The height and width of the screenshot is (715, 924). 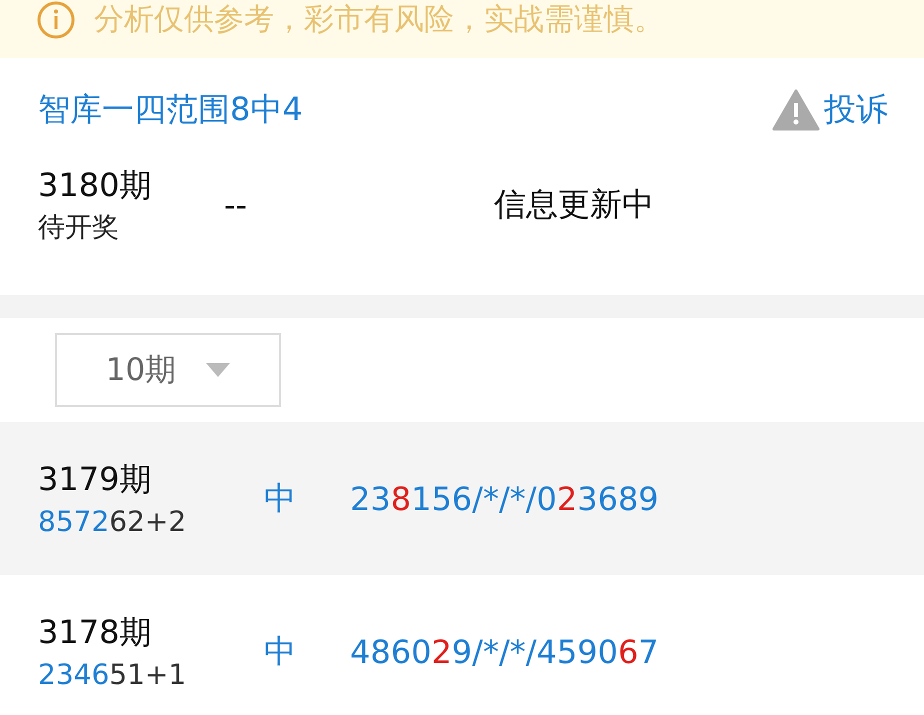 What do you see at coordinates (796, 110) in the screenshot?
I see `warning-icon` at bounding box center [796, 110].